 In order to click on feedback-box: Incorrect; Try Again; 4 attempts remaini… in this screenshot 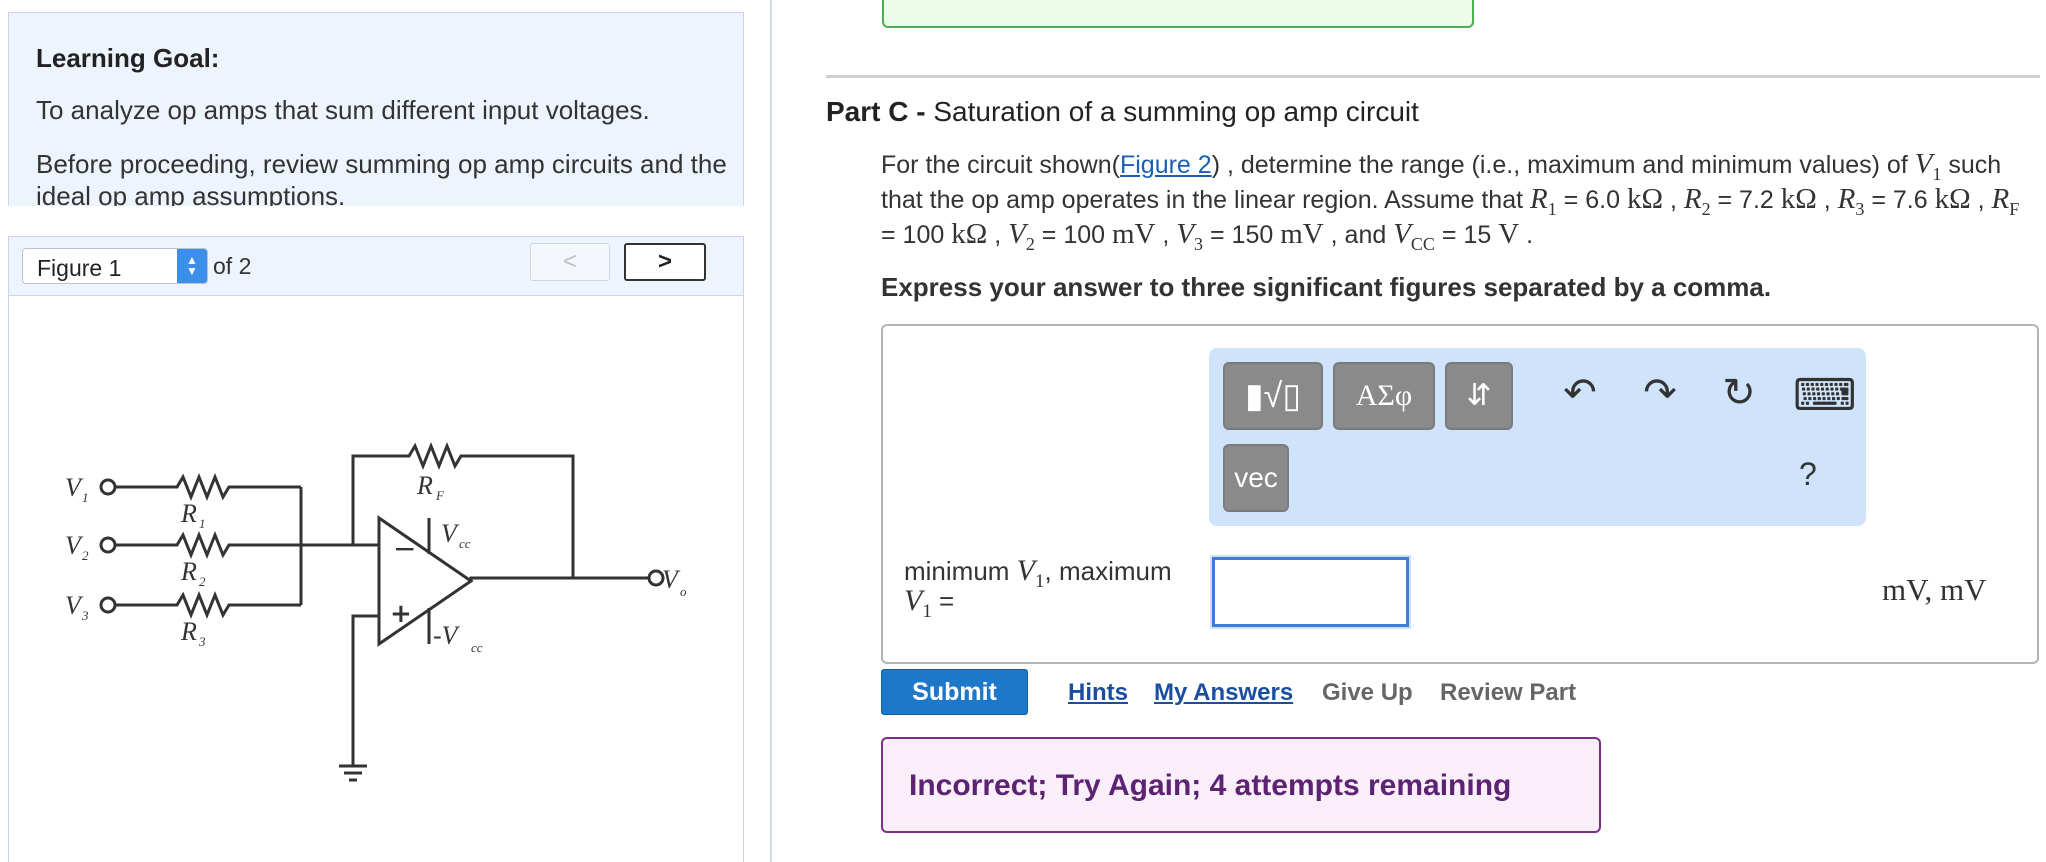, I will do `click(1241, 785)`.